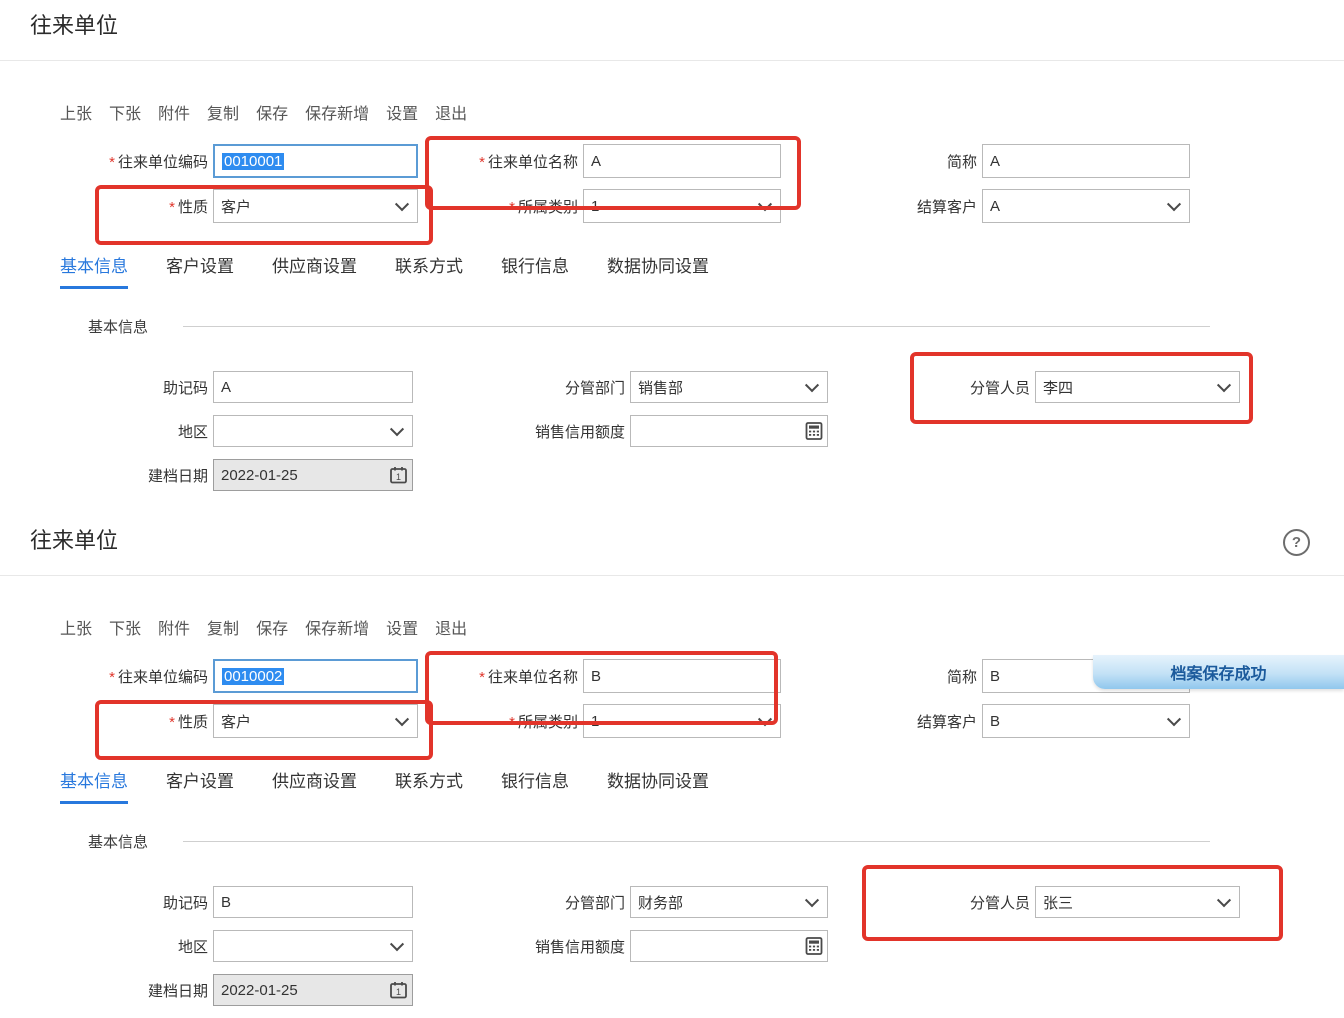 The image size is (1344, 1018). I want to click on mnemonic-label: 助记码, so click(185, 388).